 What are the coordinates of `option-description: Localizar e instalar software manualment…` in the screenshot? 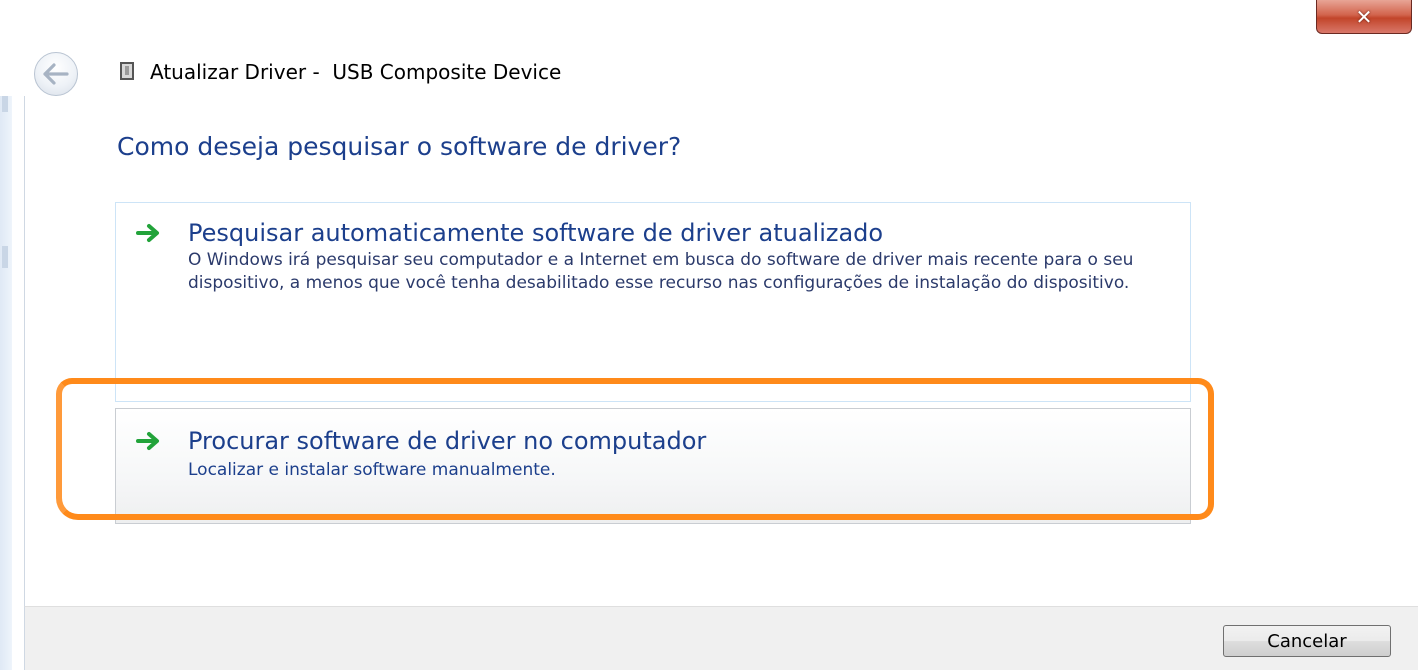 It's located at (372, 470).